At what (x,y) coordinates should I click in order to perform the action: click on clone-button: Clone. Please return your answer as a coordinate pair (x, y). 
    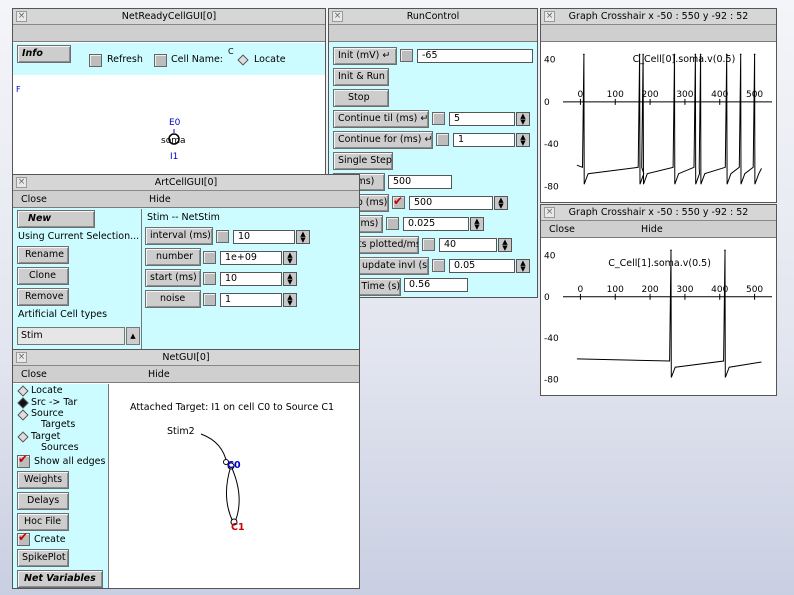
    Looking at the image, I should click on (43, 276).